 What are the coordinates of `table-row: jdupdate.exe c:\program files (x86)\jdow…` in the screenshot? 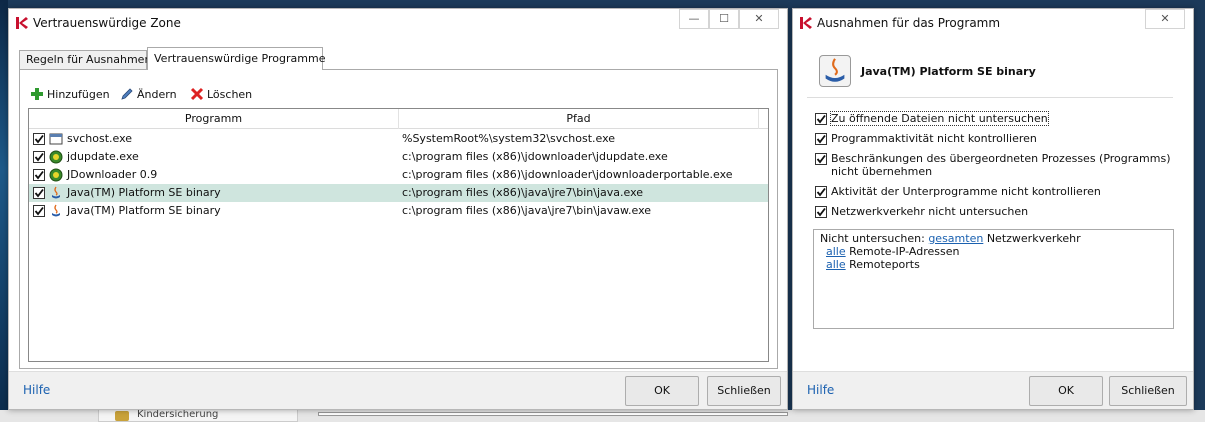 It's located at (398, 157).